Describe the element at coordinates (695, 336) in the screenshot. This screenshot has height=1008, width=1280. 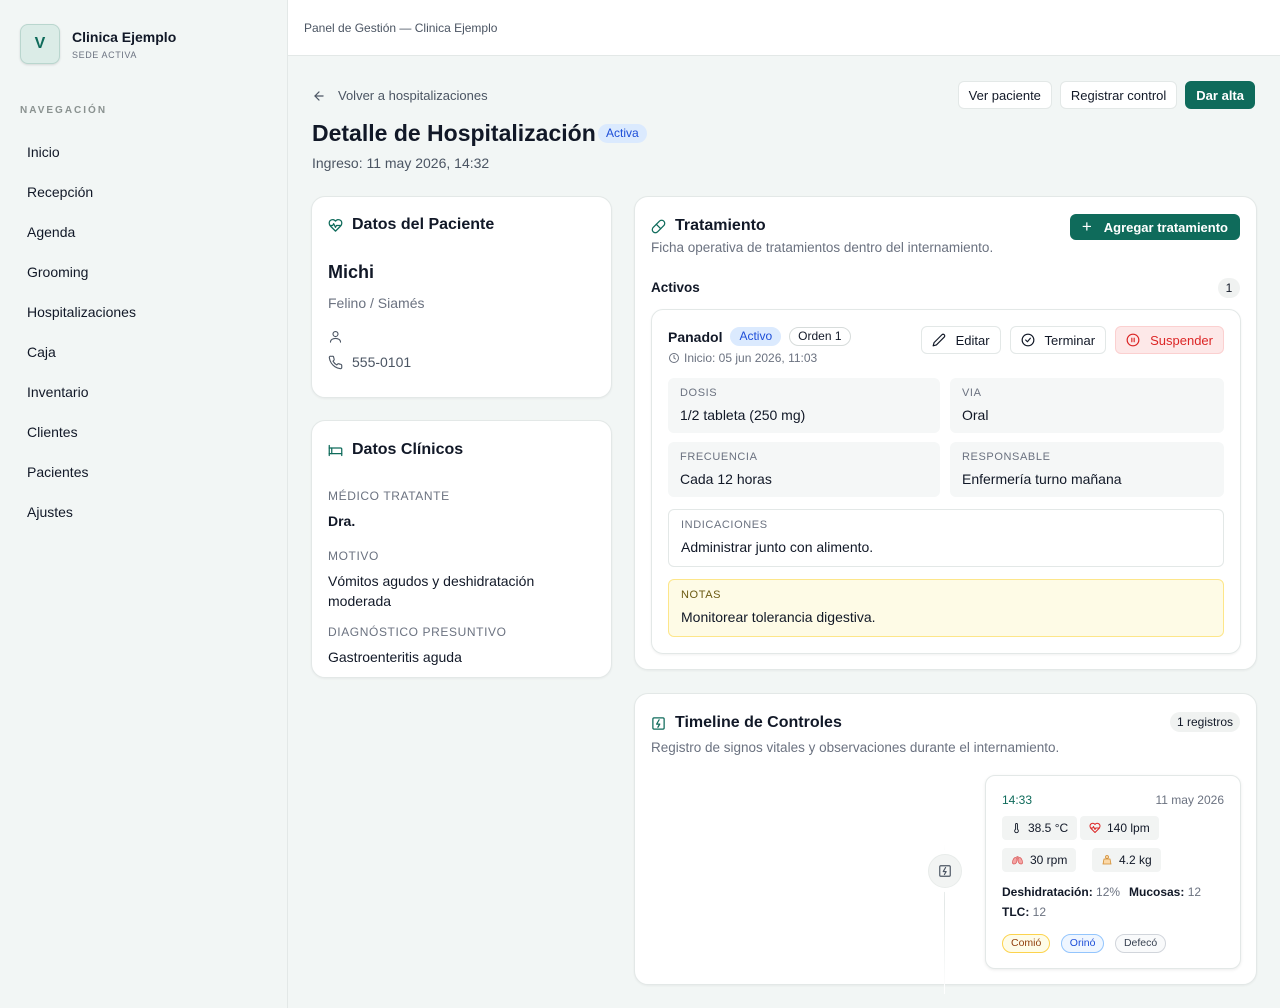
I see `treatment-name: Panadol` at that location.